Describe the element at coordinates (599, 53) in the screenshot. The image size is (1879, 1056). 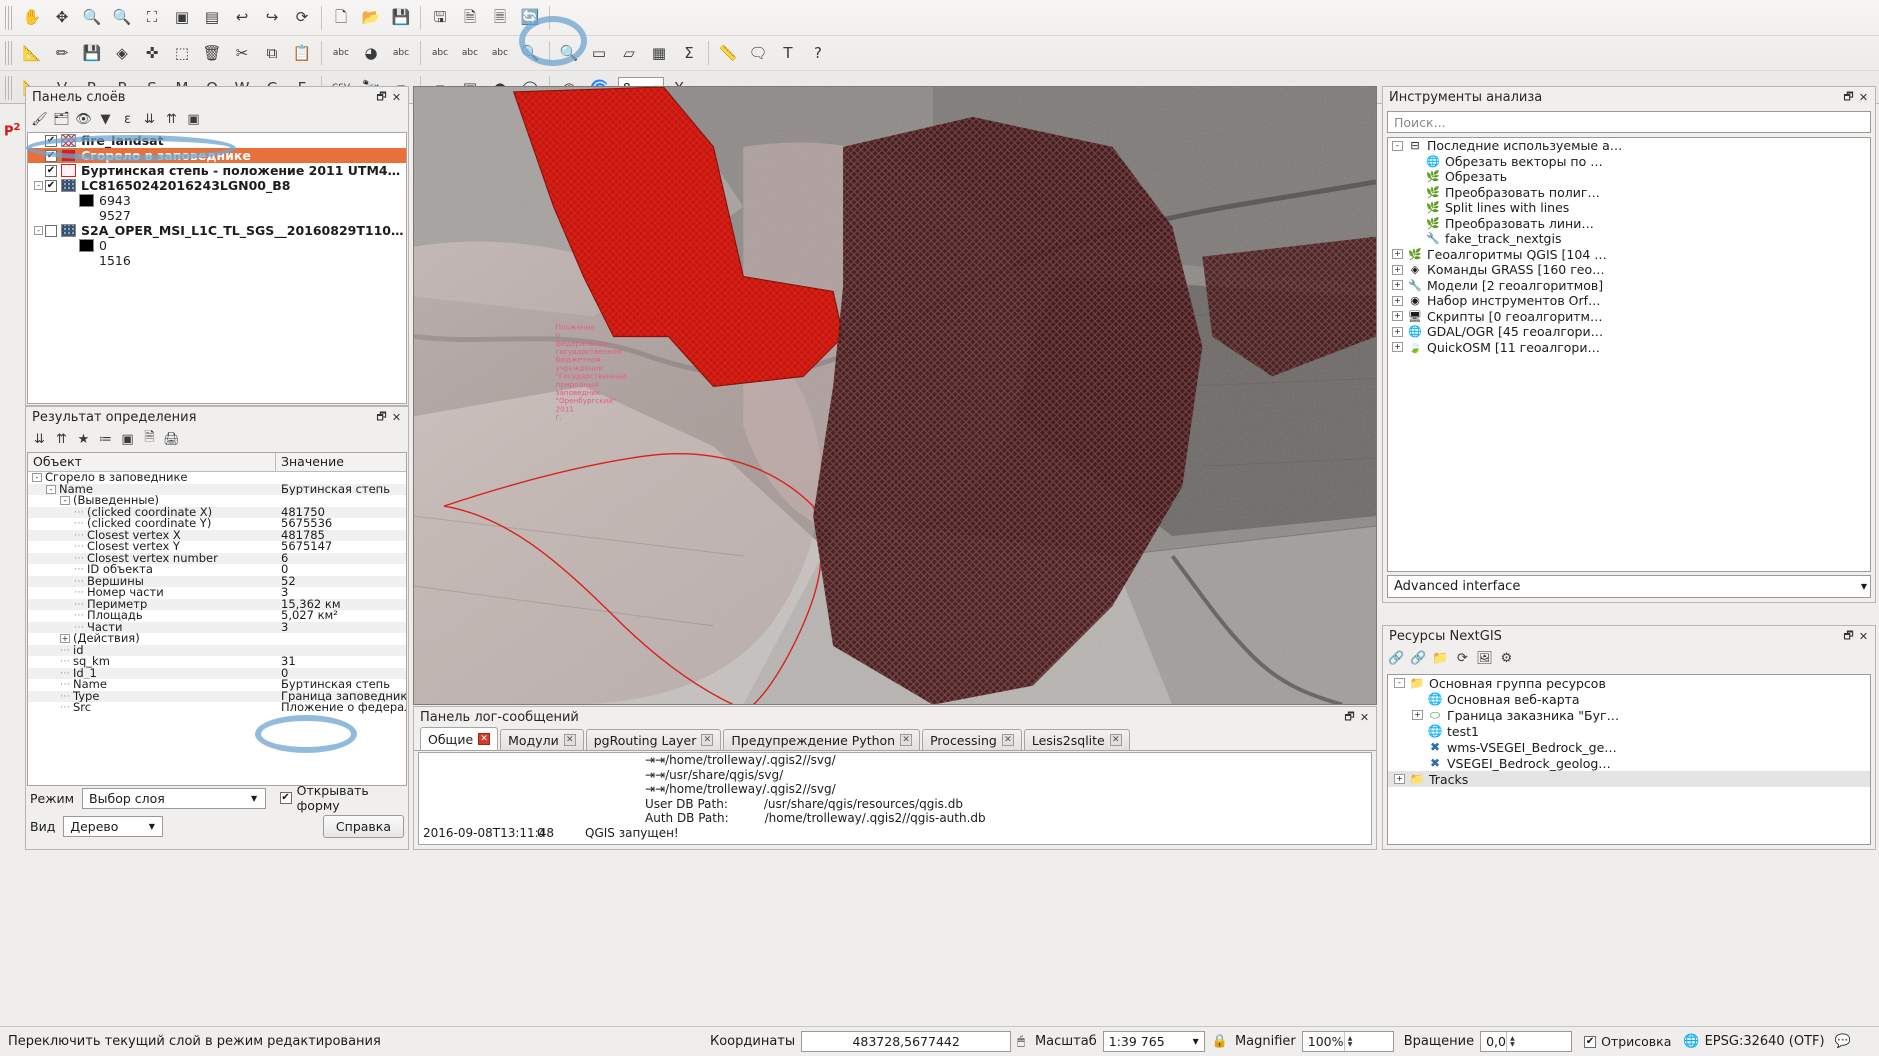
I see `select-features-icon: ▭` at that location.